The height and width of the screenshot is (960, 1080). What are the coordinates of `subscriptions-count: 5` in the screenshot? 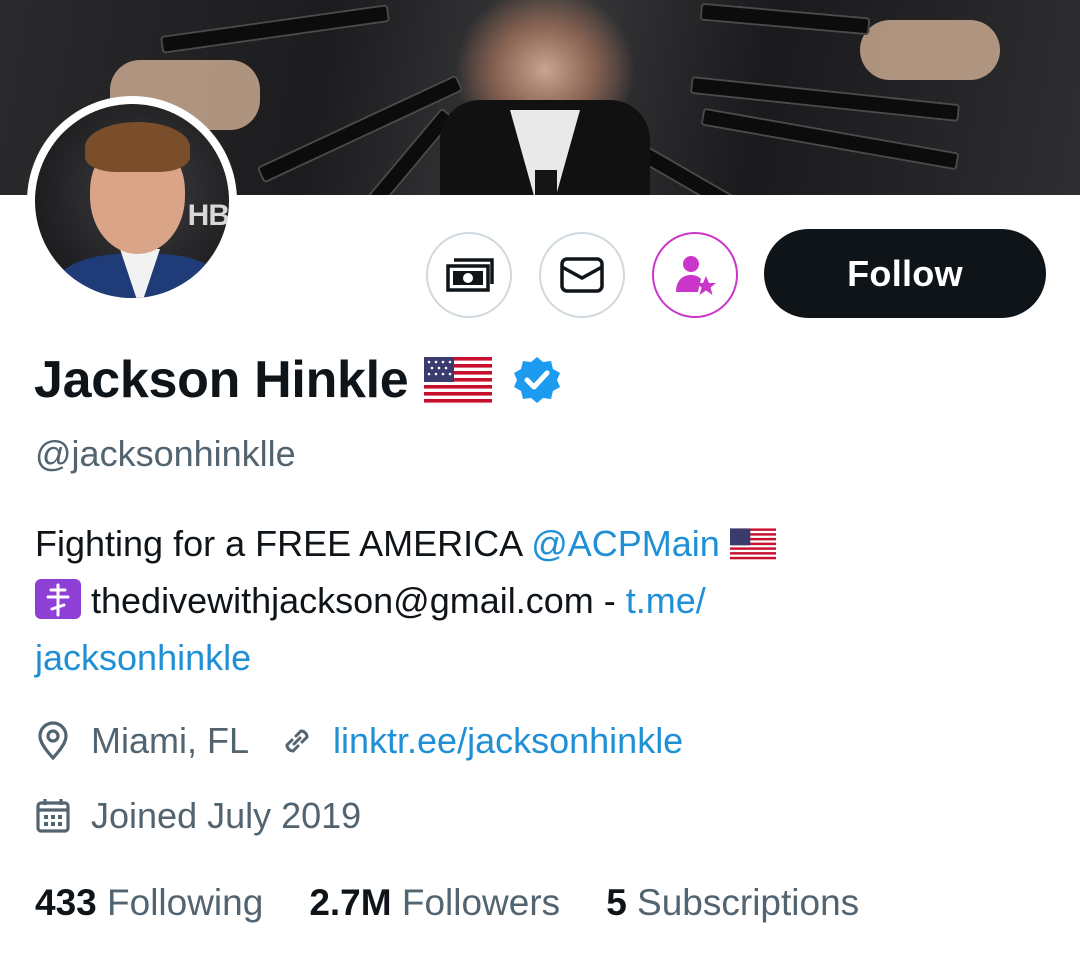 It's located at (616, 902).